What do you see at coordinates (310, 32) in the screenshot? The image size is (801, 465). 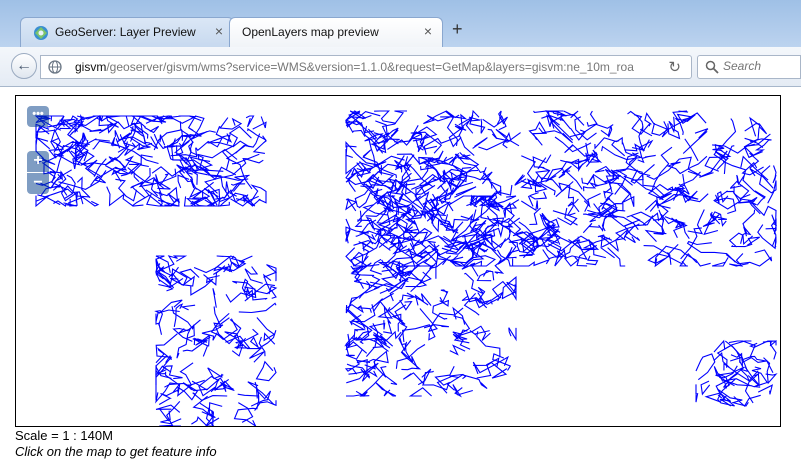 I see `tab-title: OpenLayers map preview` at bounding box center [310, 32].